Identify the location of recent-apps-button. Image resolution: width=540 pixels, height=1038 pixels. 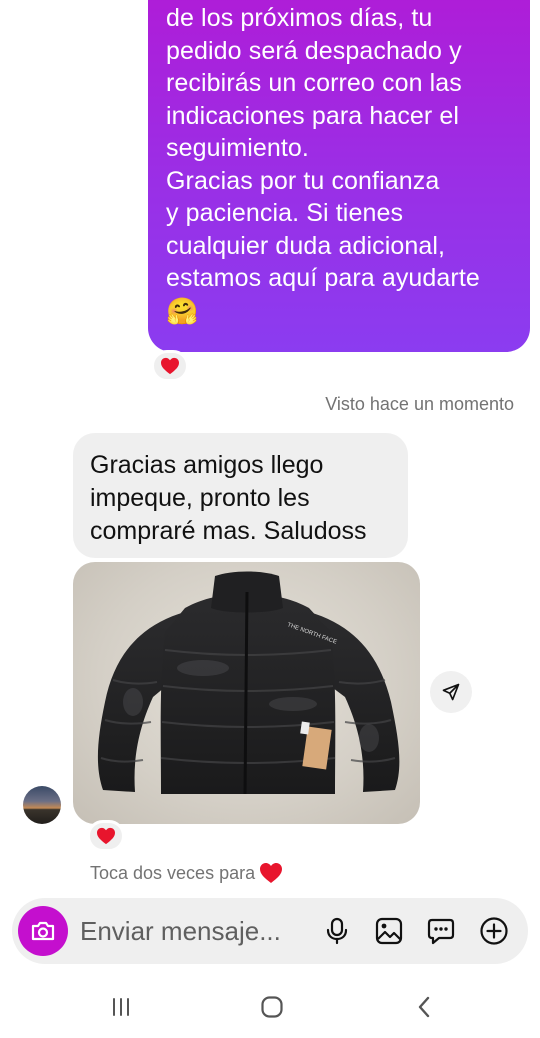
(121, 1007).